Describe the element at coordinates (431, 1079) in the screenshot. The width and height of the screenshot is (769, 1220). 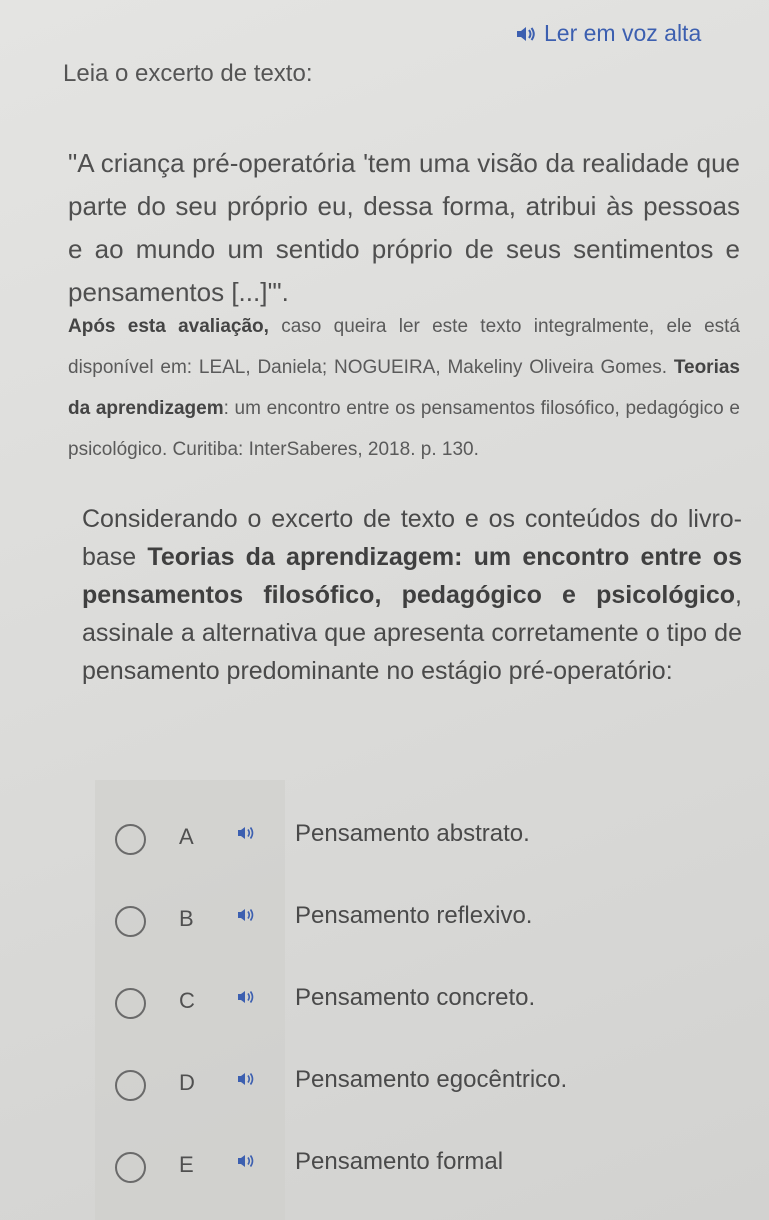
I see `alternative-text: Pensamento egocêntrico.` at that location.